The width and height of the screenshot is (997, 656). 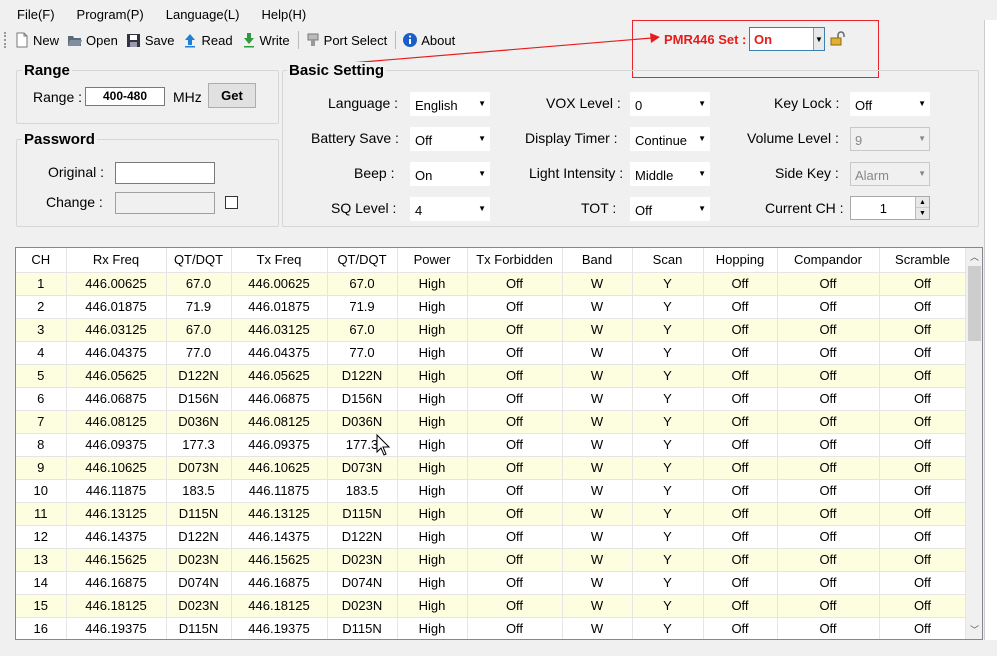 What do you see at coordinates (279, 284) in the screenshot?
I see `table-cell: 446.00625` at bounding box center [279, 284].